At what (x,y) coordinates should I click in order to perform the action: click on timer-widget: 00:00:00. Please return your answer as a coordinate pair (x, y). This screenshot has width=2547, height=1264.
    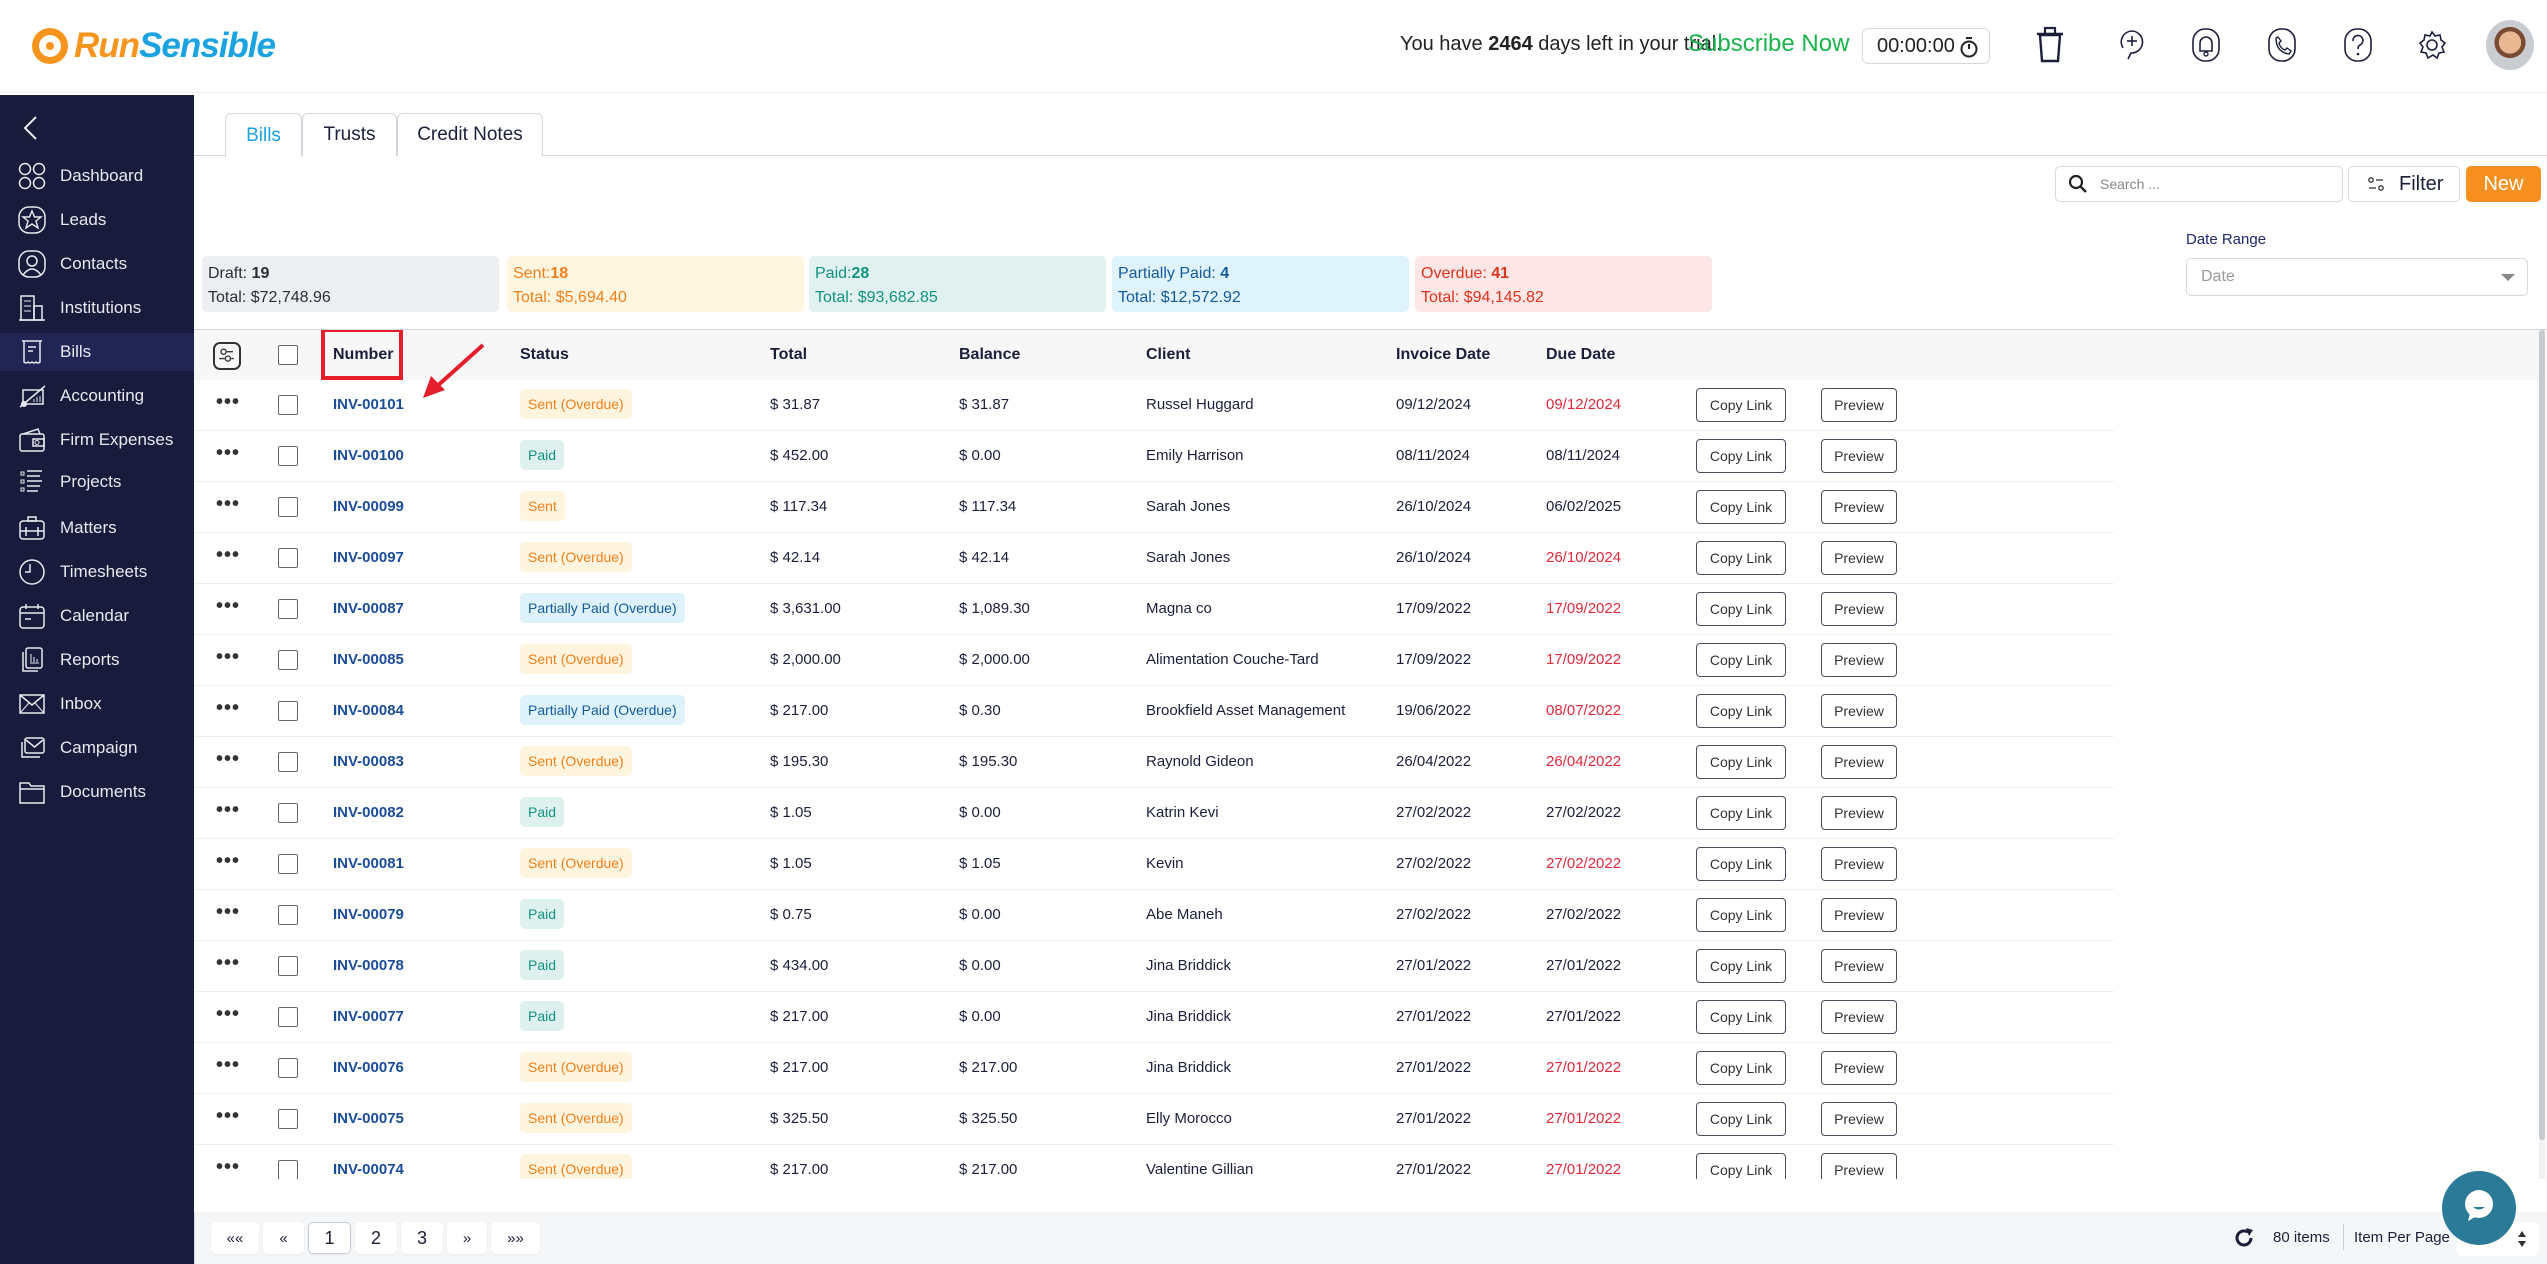
    Looking at the image, I should click on (1926, 46).